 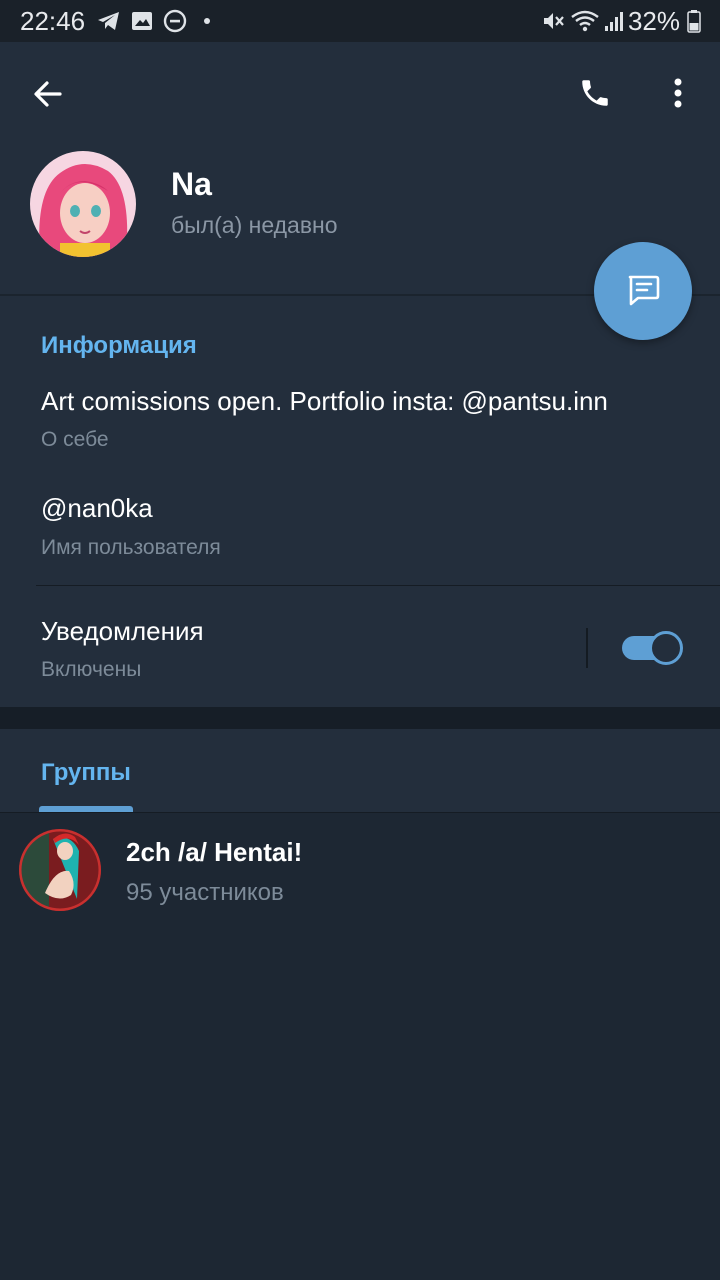 I want to click on more-vert-icon, so click(x=678, y=93).